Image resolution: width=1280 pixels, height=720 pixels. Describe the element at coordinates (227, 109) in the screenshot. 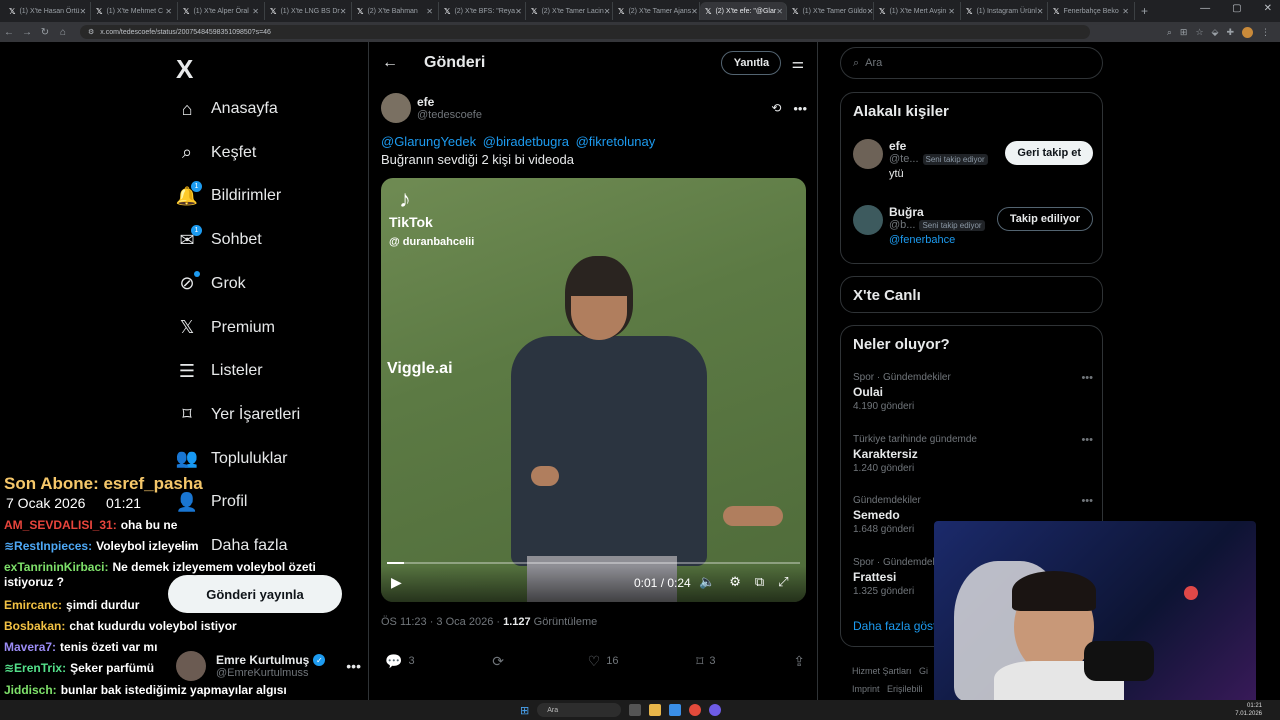

I see `nav-item-home: ⌂ Anasayfa` at that location.